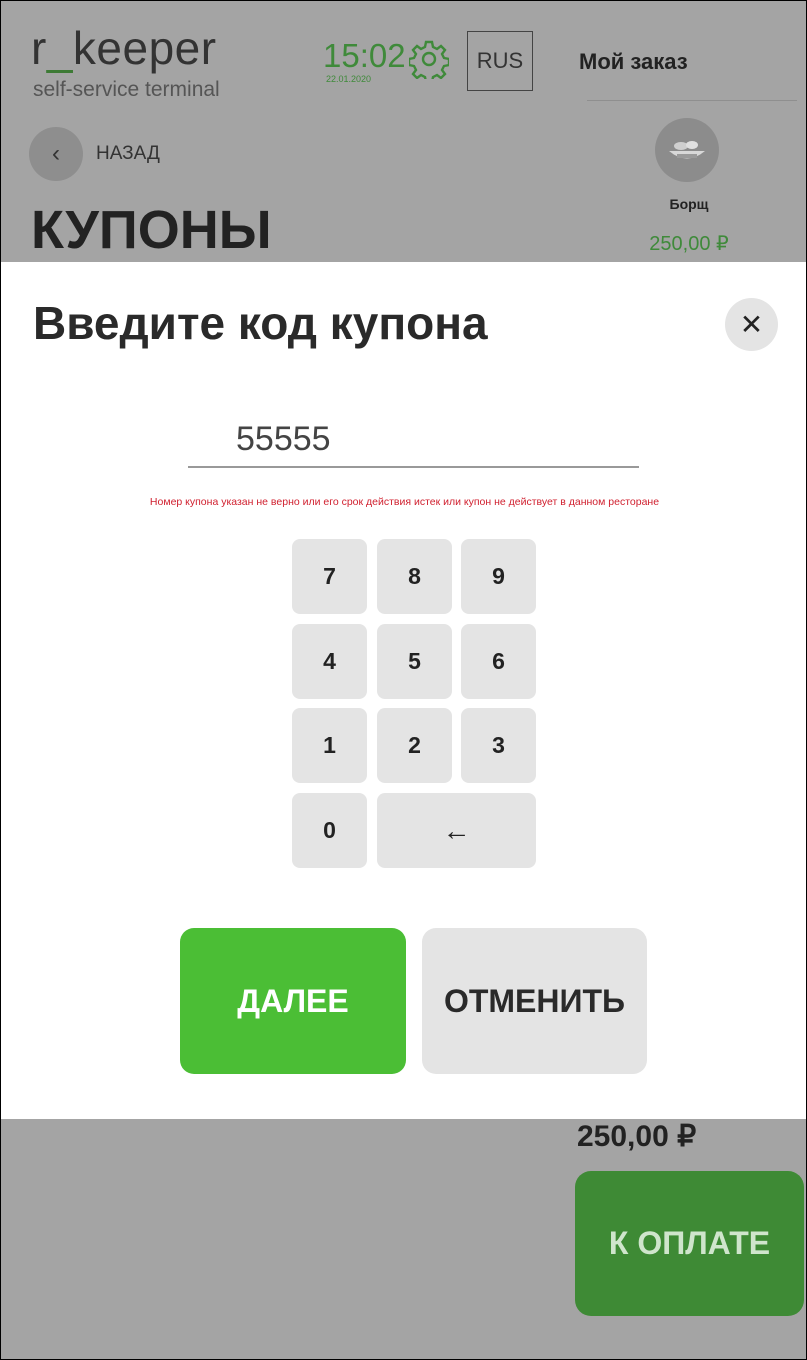  I want to click on key-0: 0, so click(329, 830).